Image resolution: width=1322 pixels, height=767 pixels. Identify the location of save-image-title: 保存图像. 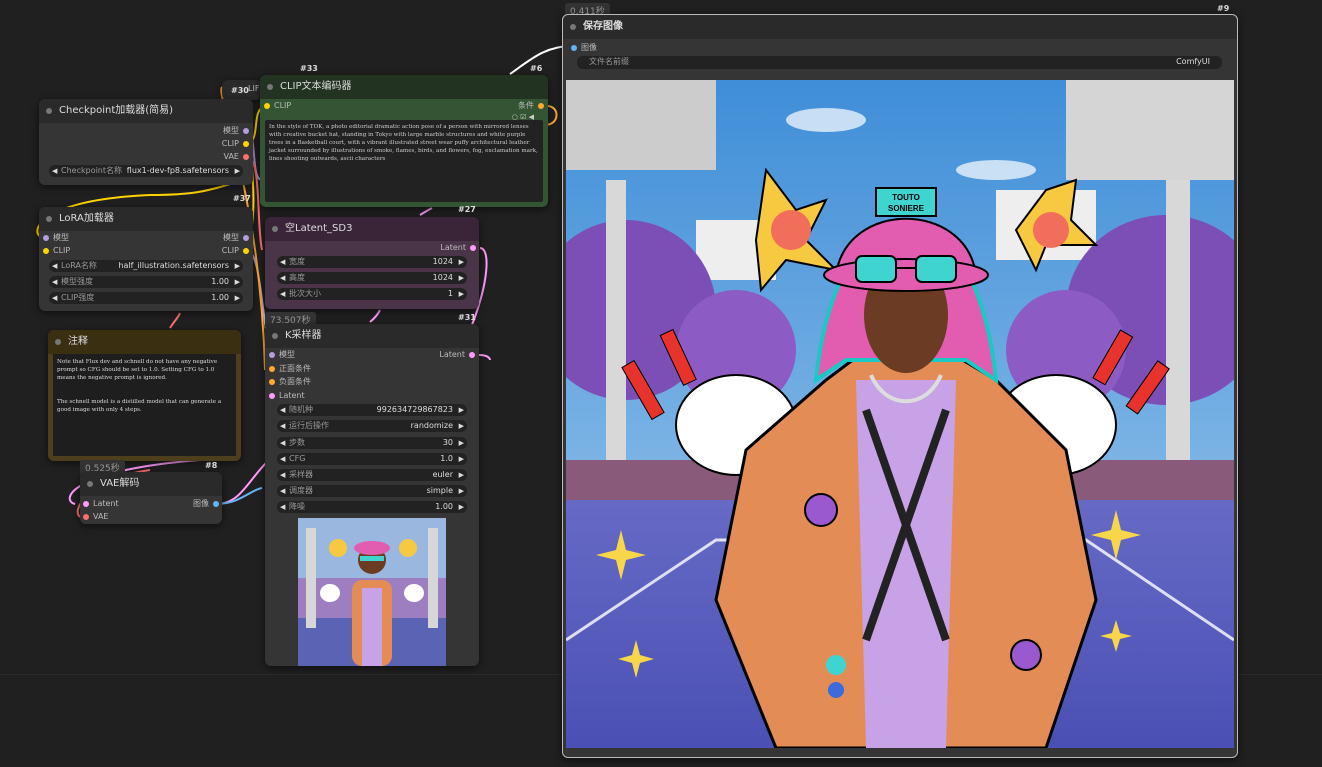
(900, 27).